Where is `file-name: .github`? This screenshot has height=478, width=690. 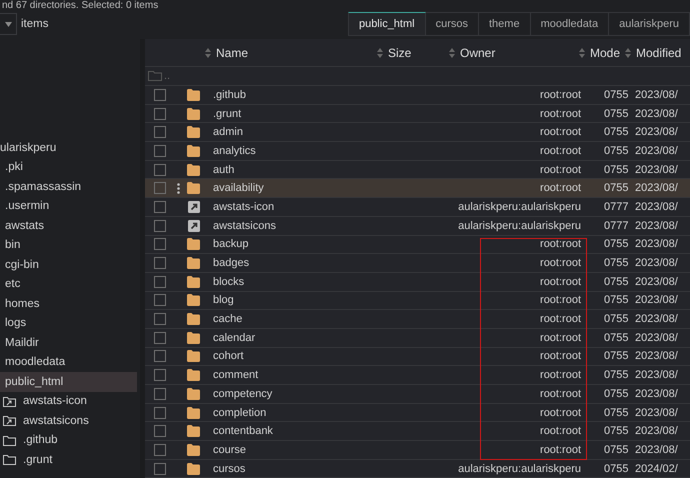 file-name: .github is located at coordinates (295, 94).